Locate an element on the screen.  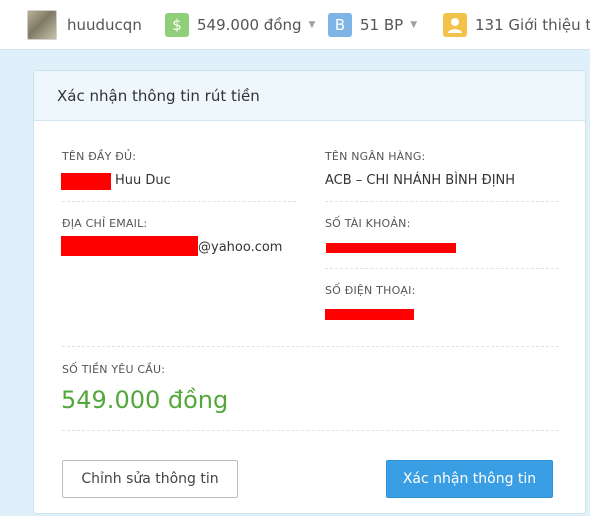
points-icon: B is located at coordinates (340, 25).